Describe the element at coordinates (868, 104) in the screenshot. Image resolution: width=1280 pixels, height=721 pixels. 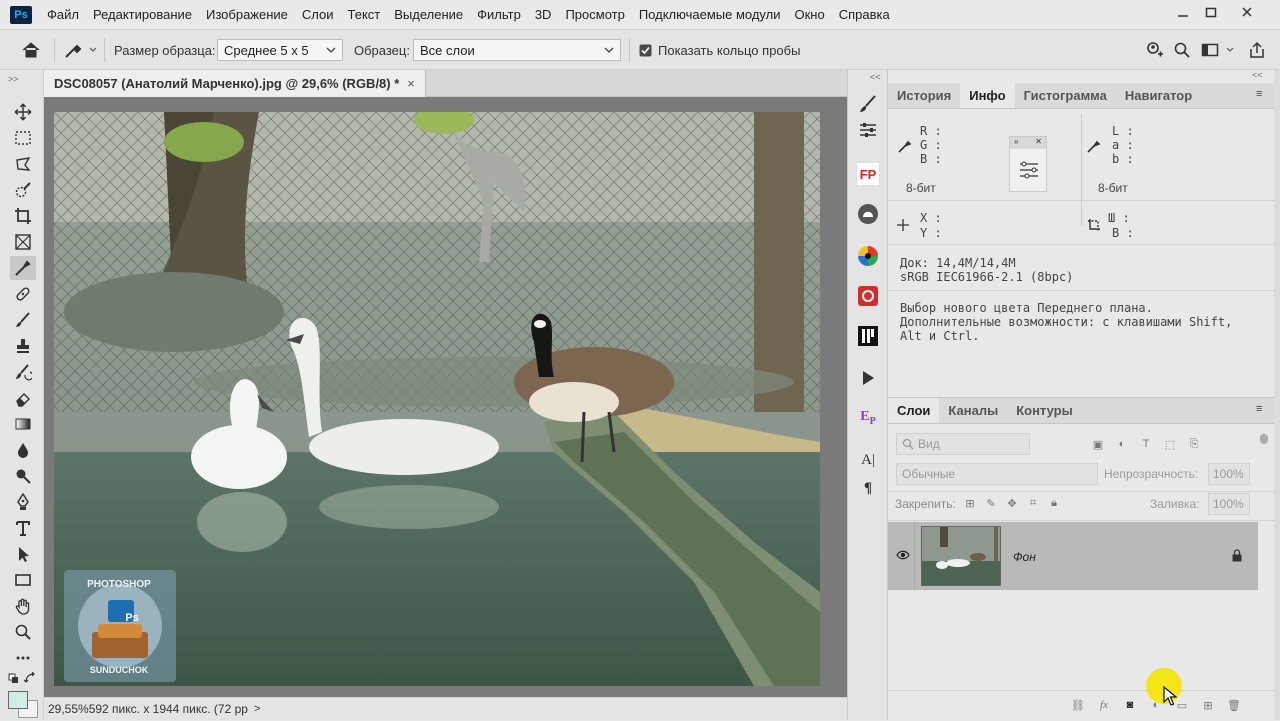
I see `brush-settings-icon` at that location.